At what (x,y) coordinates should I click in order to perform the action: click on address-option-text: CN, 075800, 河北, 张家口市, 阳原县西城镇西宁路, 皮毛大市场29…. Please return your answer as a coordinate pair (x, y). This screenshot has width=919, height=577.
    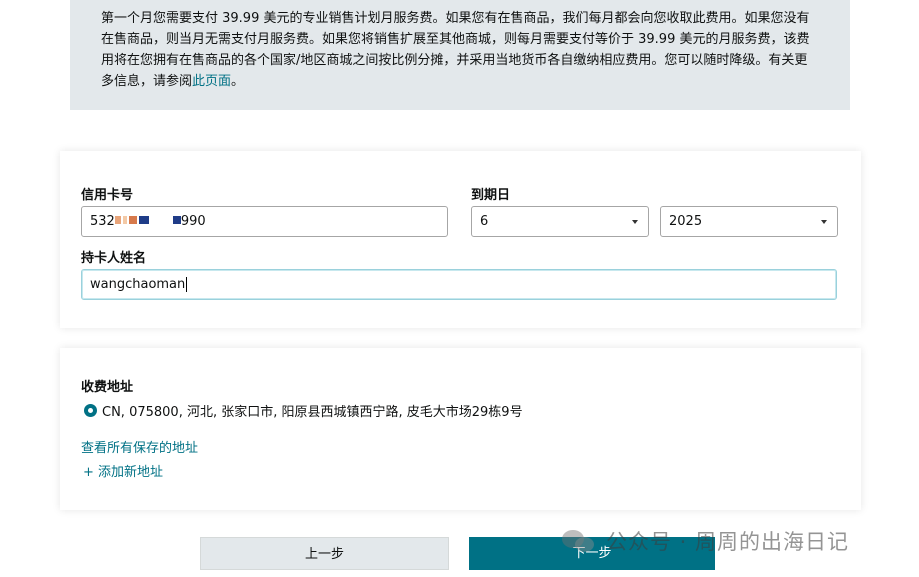
    Looking at the image, I should click on (312, 412).